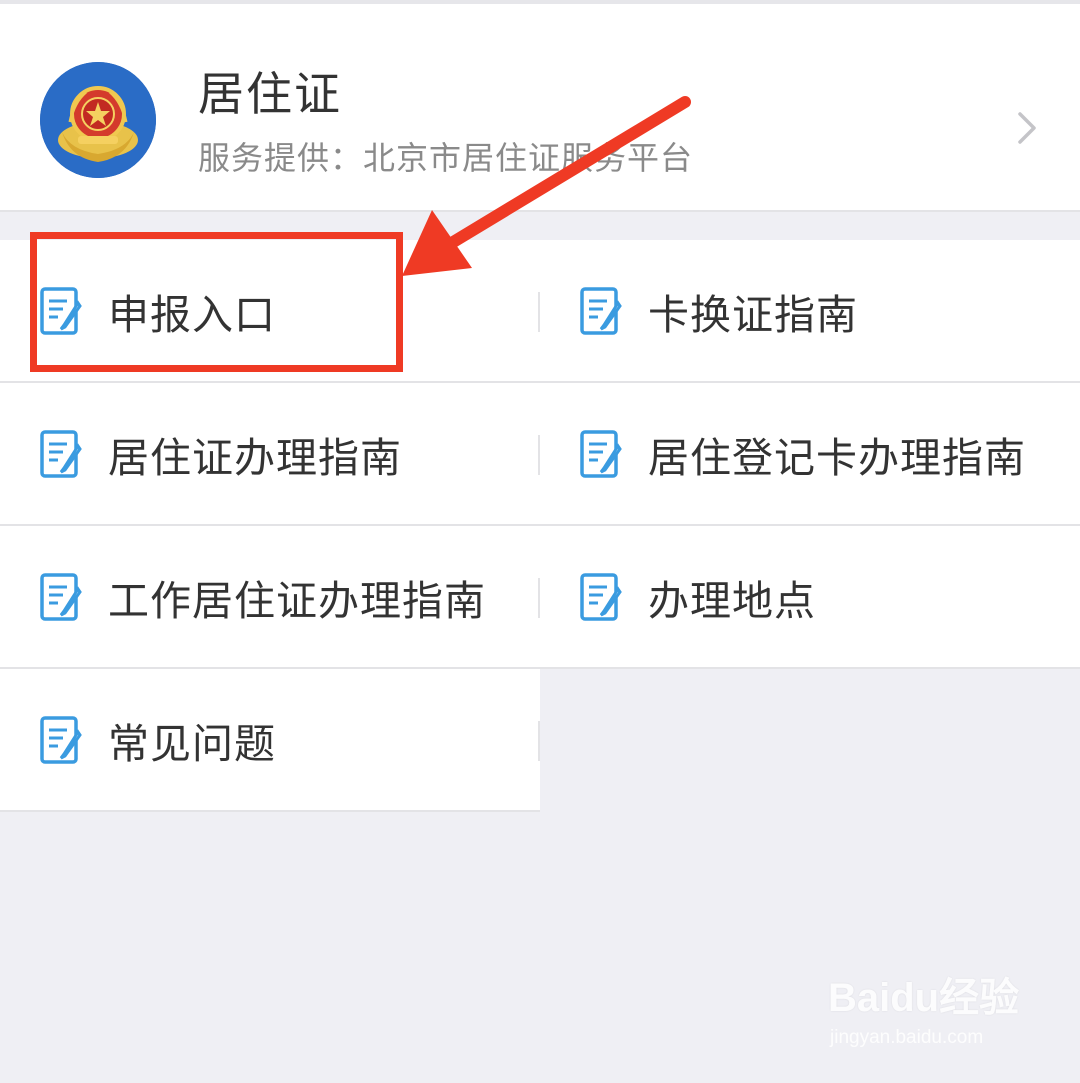 The height and width of the screenshot is (1083, 1080). I want to click on column-divider, so click(539, 741).